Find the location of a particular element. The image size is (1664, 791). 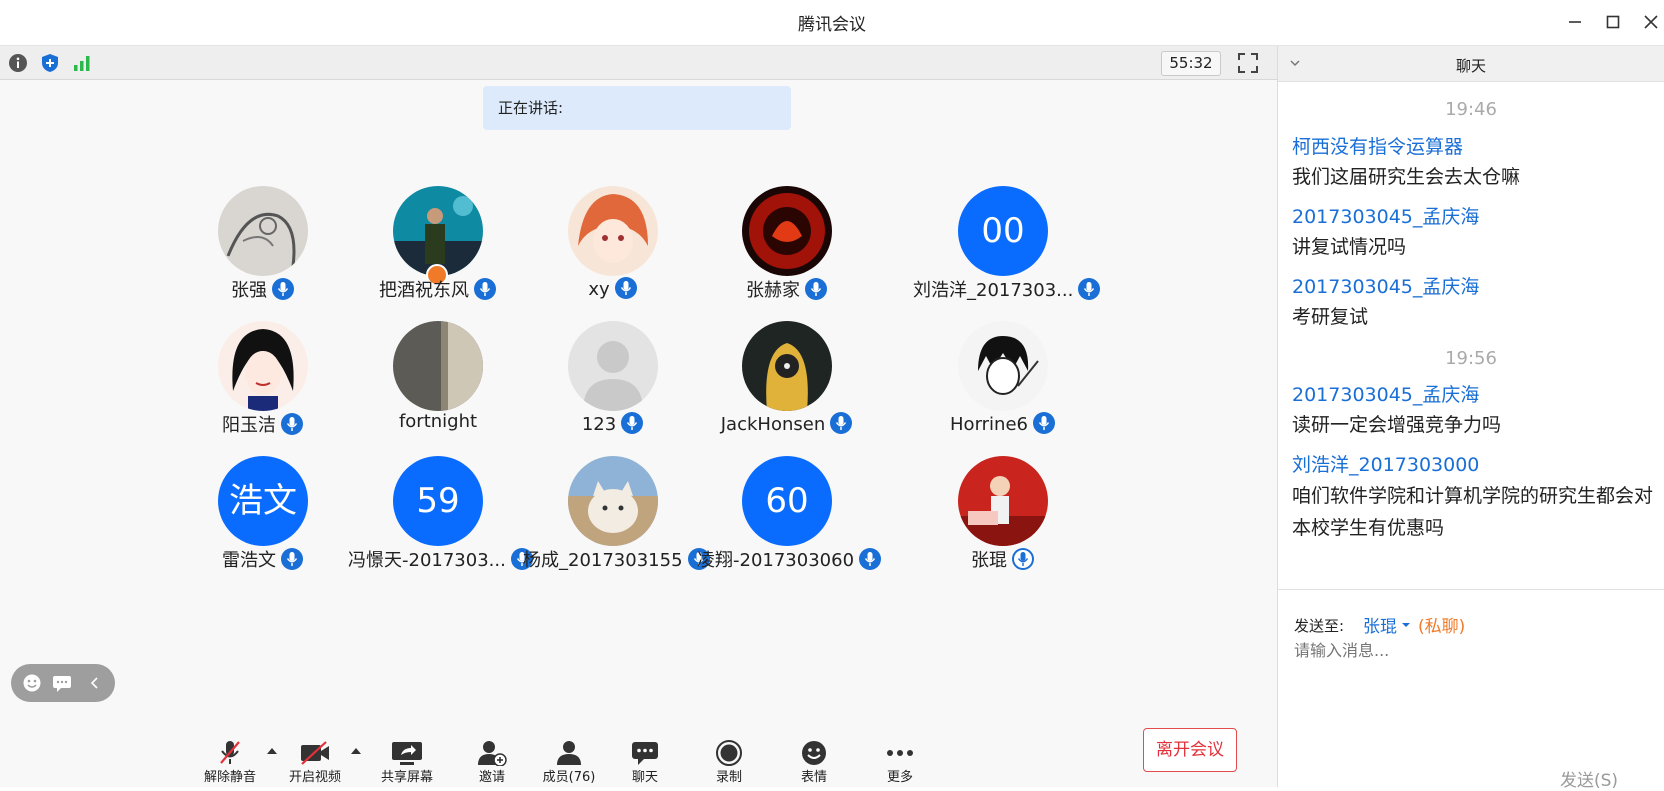

message-bubble-icon is located at coordinates (62, 683).